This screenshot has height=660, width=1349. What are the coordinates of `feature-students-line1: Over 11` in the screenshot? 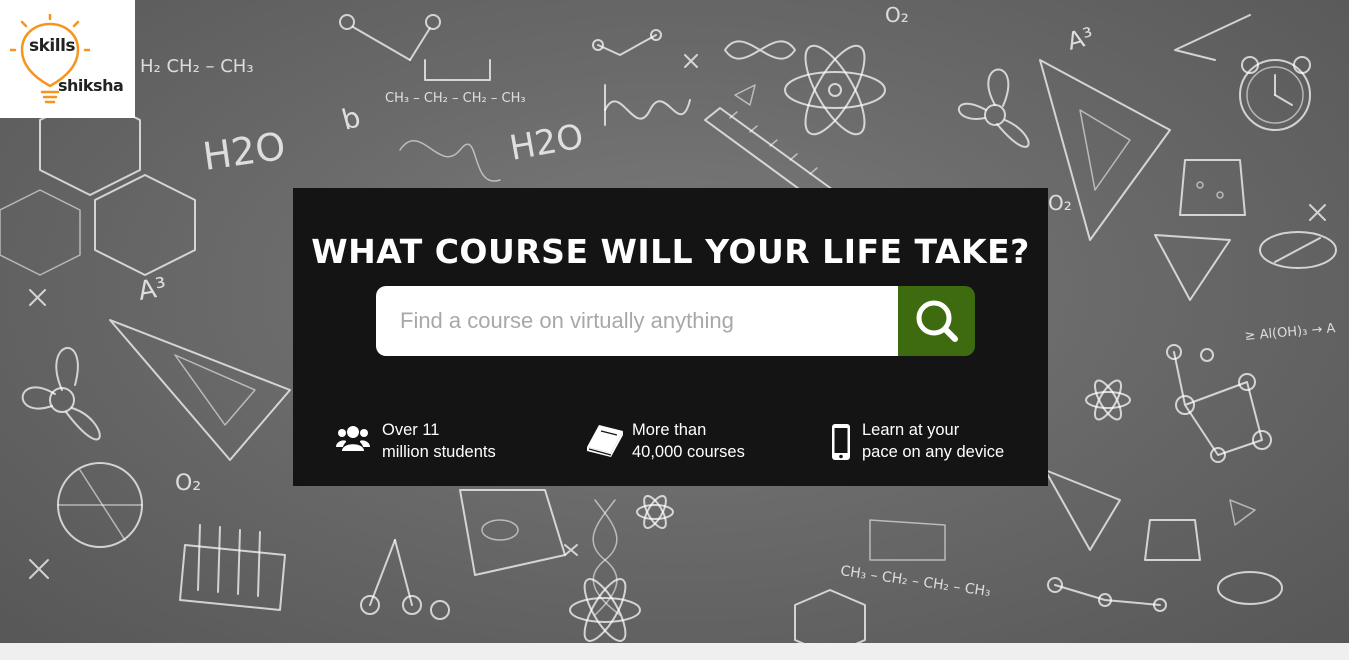 It's located at (411, 430).